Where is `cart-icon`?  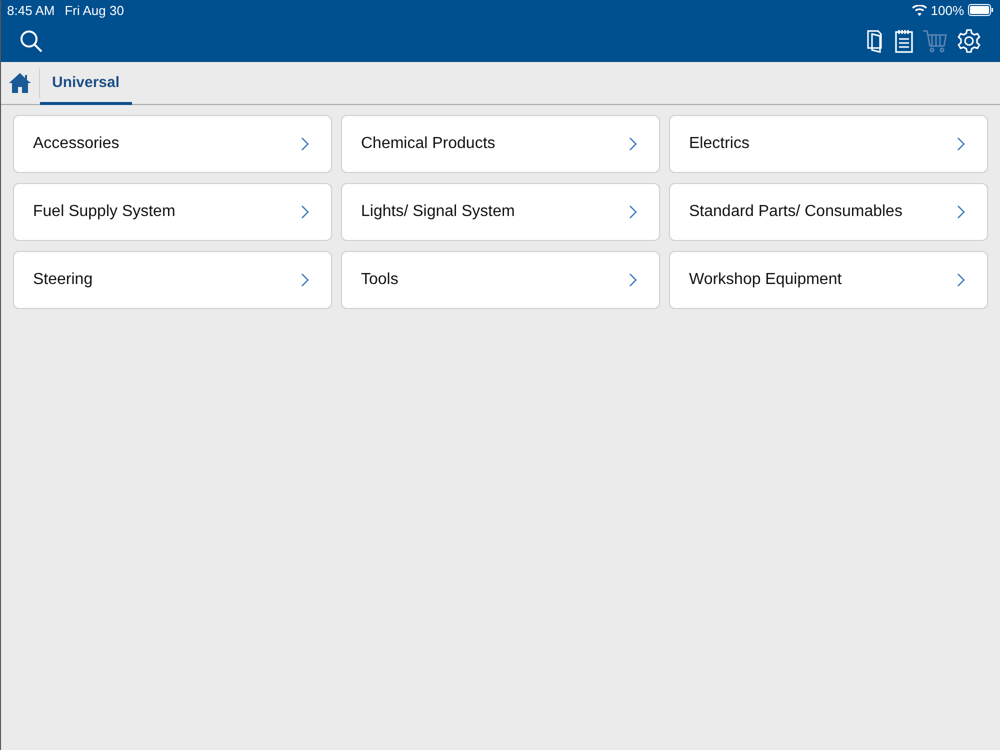 cart-icon is located at coordinates (935, 41).